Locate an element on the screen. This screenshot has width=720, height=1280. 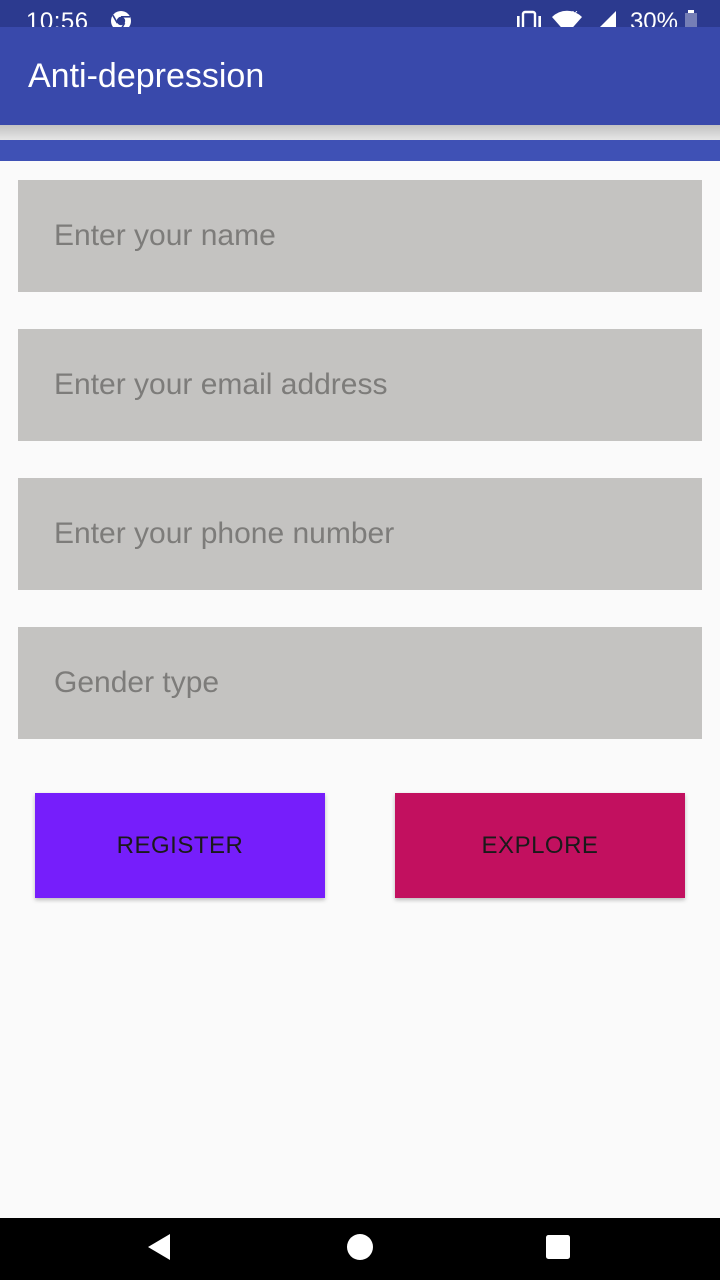
home-icon is located at coordinates (360, 1249).